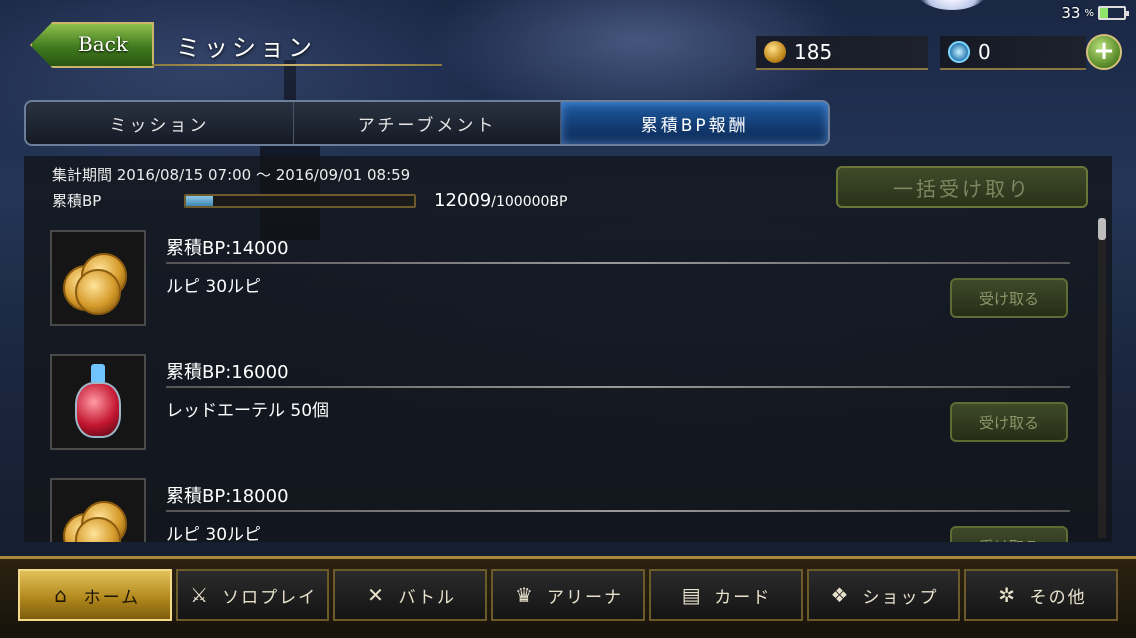 This screenshot has width=1136, height=638. I want to click on nav-label: ソロプレイ, so click(270, 597).